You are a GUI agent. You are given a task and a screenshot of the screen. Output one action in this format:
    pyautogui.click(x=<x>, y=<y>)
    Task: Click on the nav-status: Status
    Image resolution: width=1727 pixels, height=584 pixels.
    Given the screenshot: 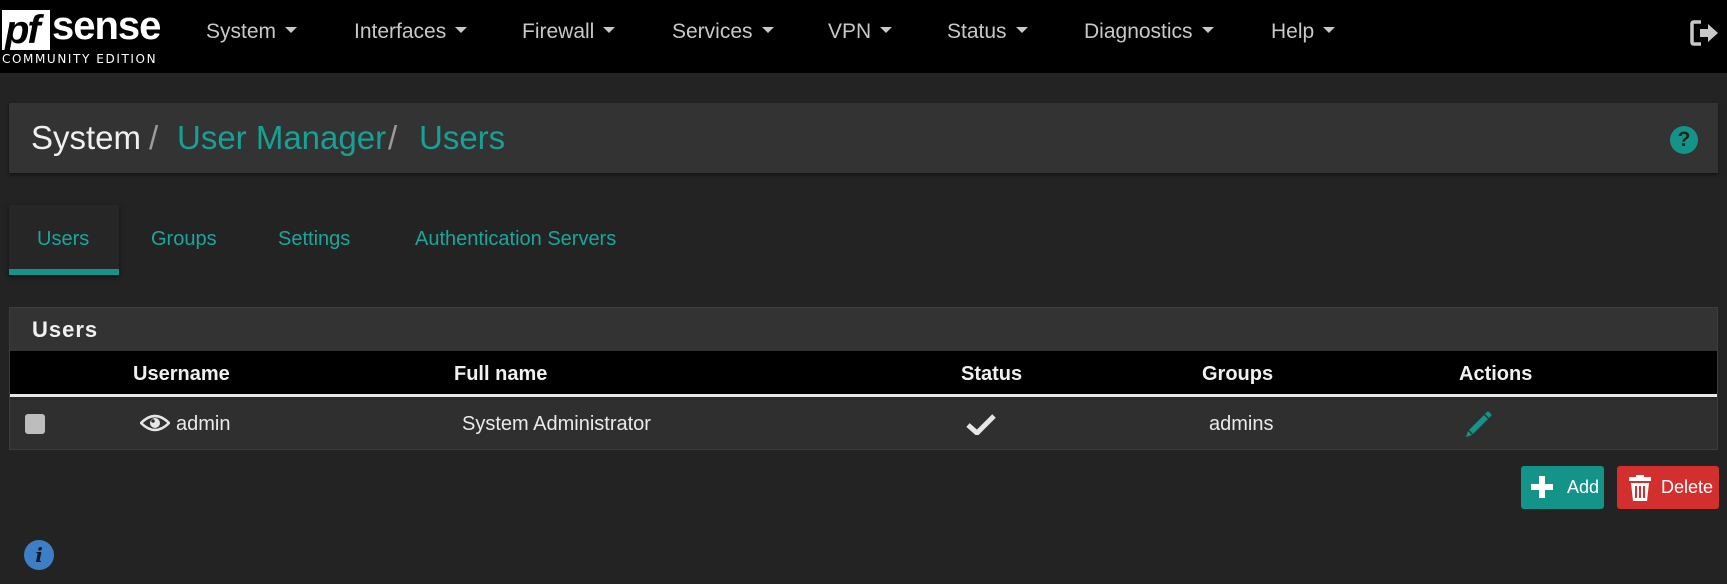 What is the action you would take?
    pyautogui.click(x=987, y=32)
    